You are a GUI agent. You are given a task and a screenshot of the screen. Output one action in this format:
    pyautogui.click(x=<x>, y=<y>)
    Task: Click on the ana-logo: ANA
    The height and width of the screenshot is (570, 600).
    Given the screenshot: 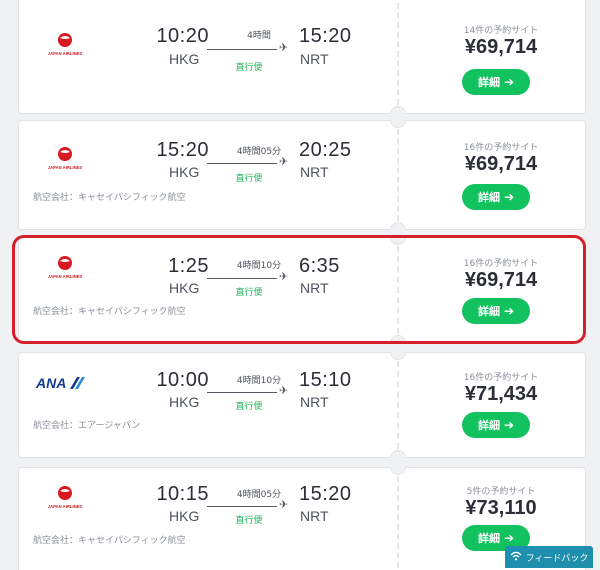 What is the action you would take?
    pyautogui.click(x=61, y=383)
    